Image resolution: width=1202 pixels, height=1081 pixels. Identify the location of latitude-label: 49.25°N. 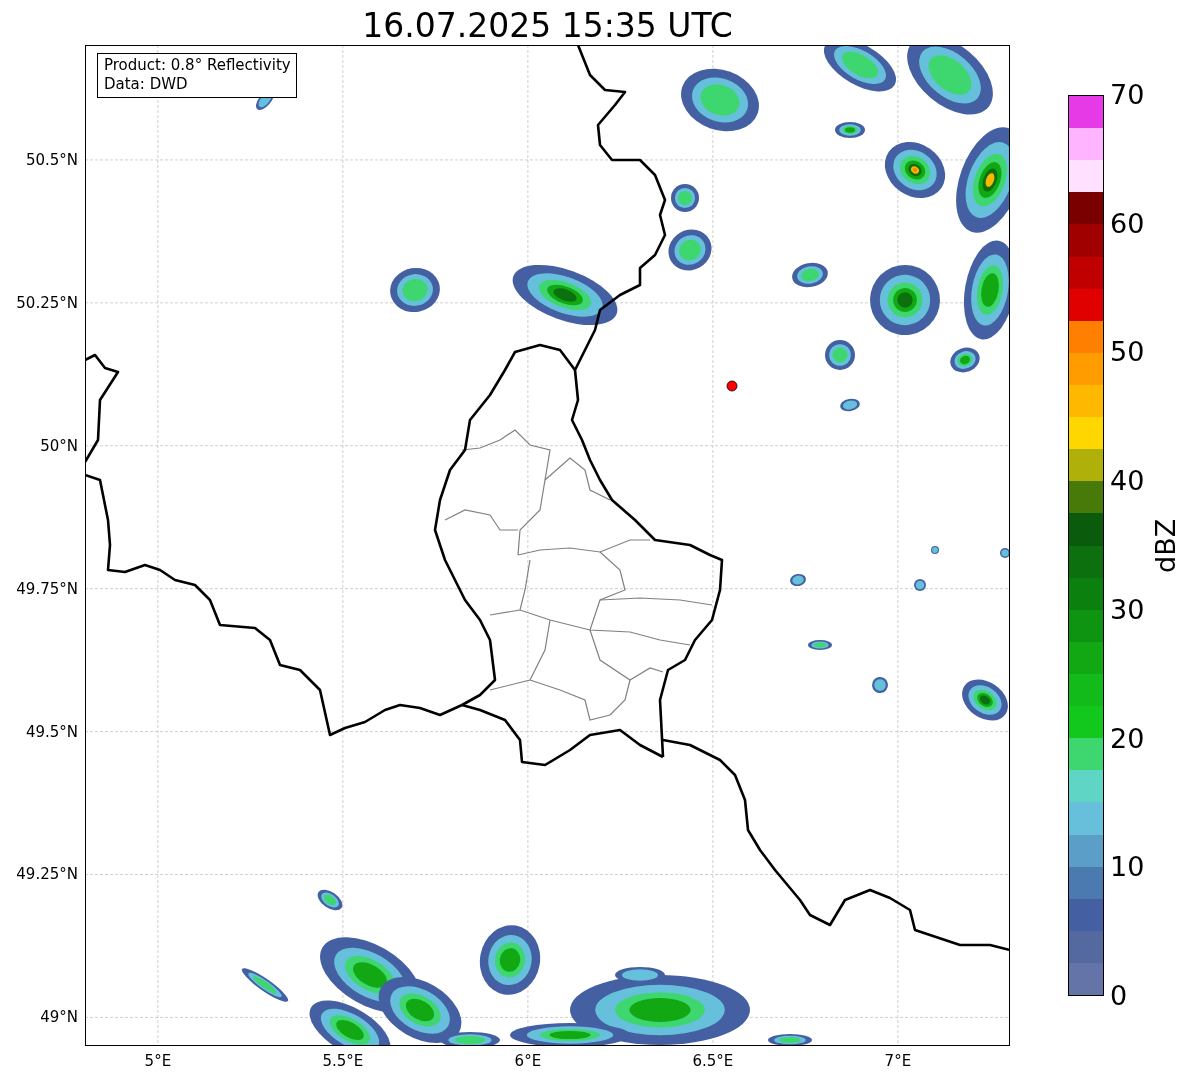
(47, 874).